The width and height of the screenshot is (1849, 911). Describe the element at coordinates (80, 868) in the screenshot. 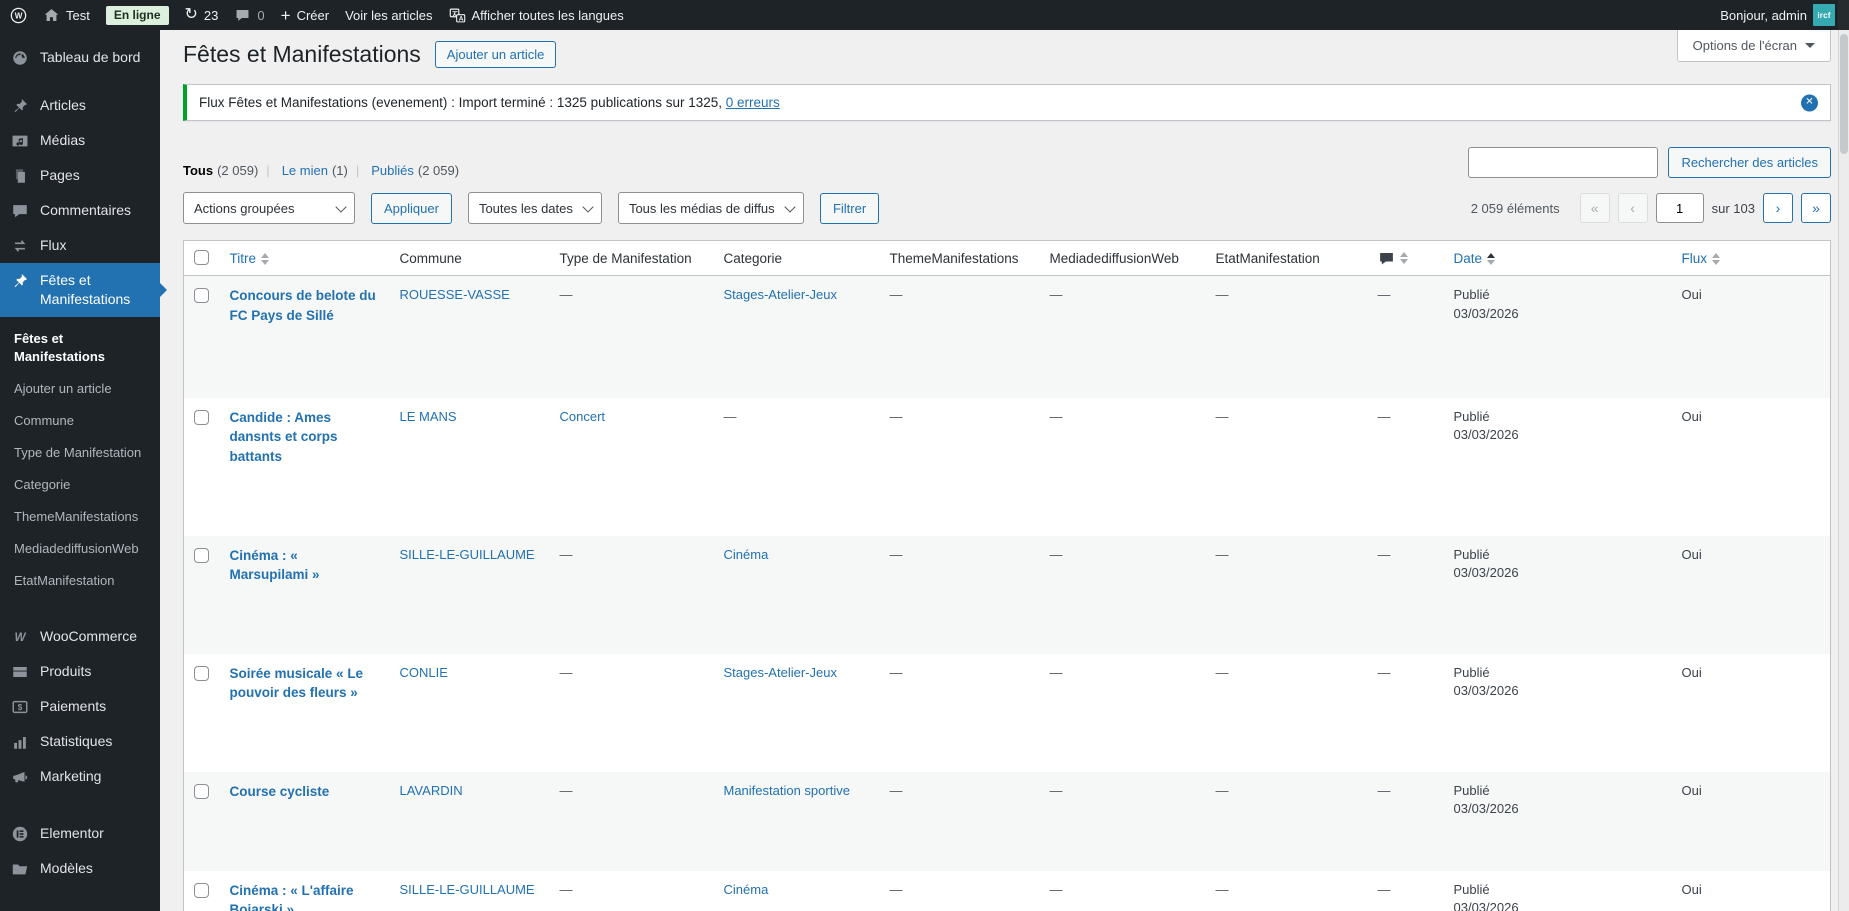

I see `sidebar-item-modeles: Modèles` at that location.